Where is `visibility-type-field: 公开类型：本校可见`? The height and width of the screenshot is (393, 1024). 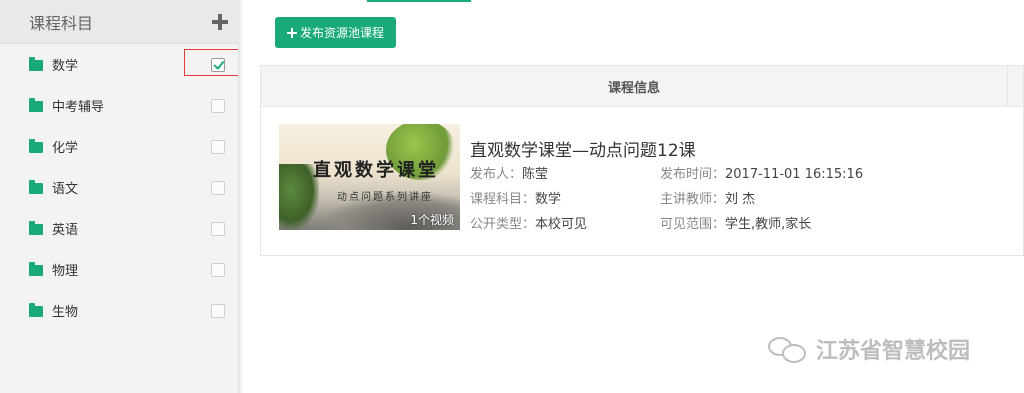 visibility-type-field: 公开类型：本校可见 is located at coordinates (528, 222).